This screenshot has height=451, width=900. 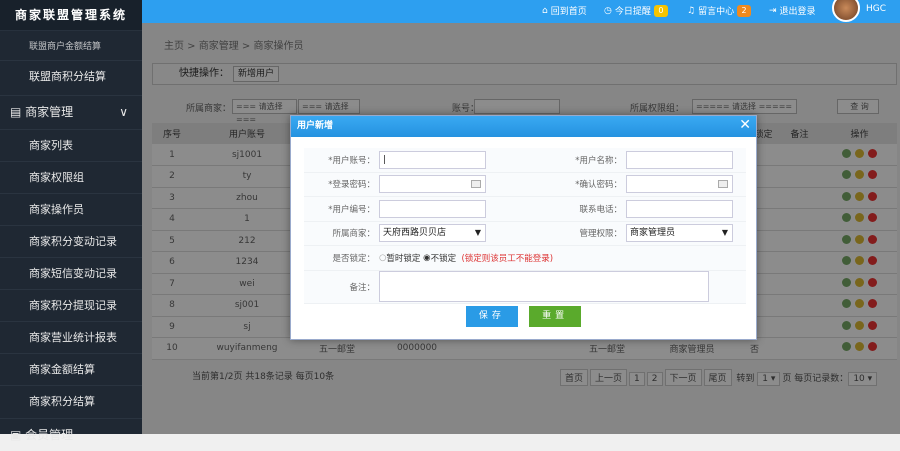 What do you see at coordinates (18, 435) in the screenshot?
I see `user-icon: ▣` at bounding box center [18, 435].